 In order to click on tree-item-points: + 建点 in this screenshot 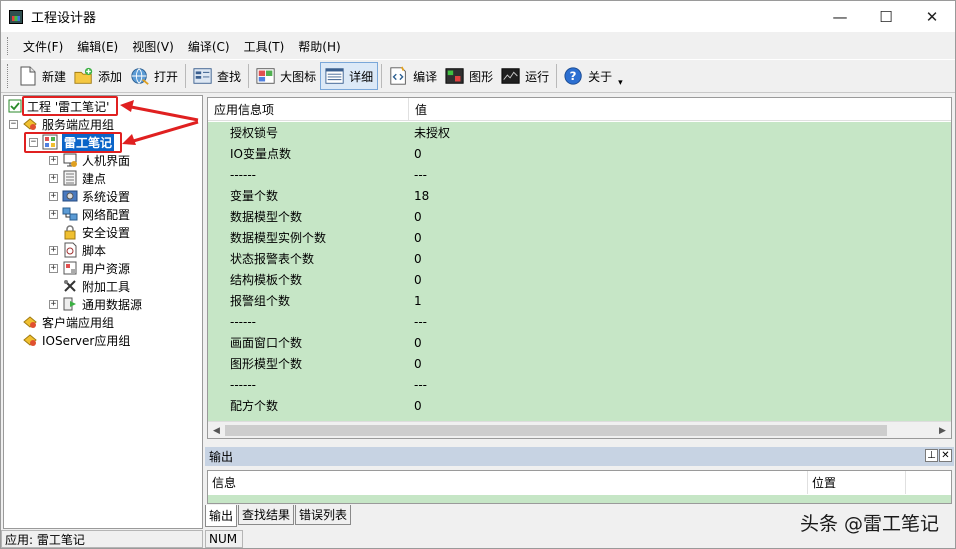, I will do `click(77, 178)`.